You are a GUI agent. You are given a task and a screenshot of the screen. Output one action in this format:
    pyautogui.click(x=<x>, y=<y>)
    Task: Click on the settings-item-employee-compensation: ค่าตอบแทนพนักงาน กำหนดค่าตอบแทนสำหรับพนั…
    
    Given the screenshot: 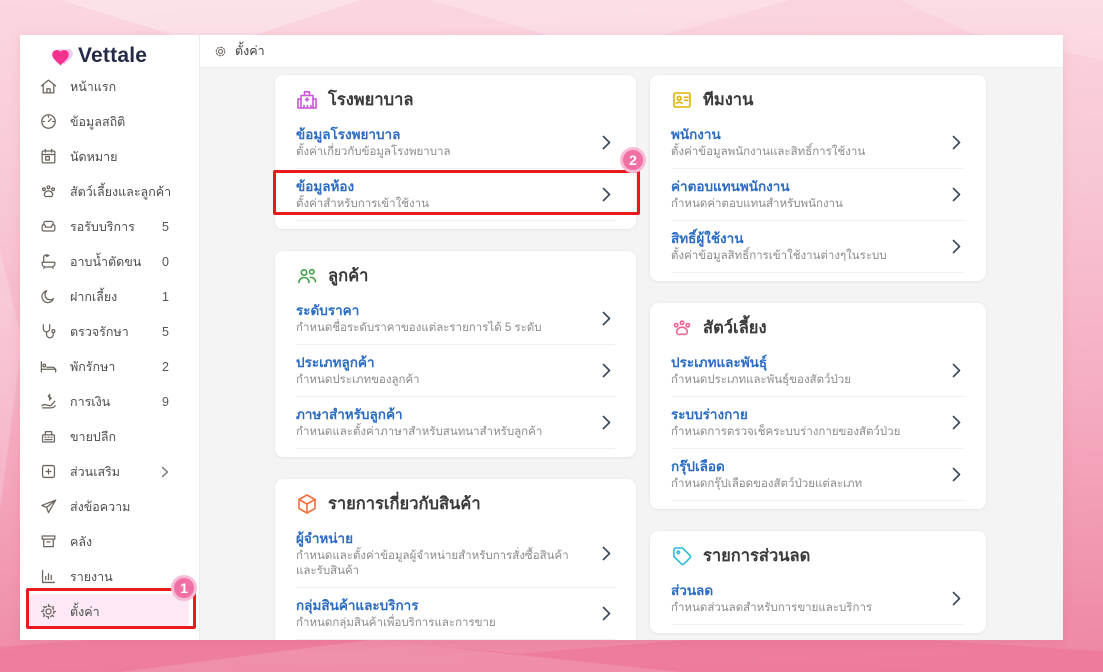 What is the action you would take?
    pyautogui.click(x=818, y=195)
    